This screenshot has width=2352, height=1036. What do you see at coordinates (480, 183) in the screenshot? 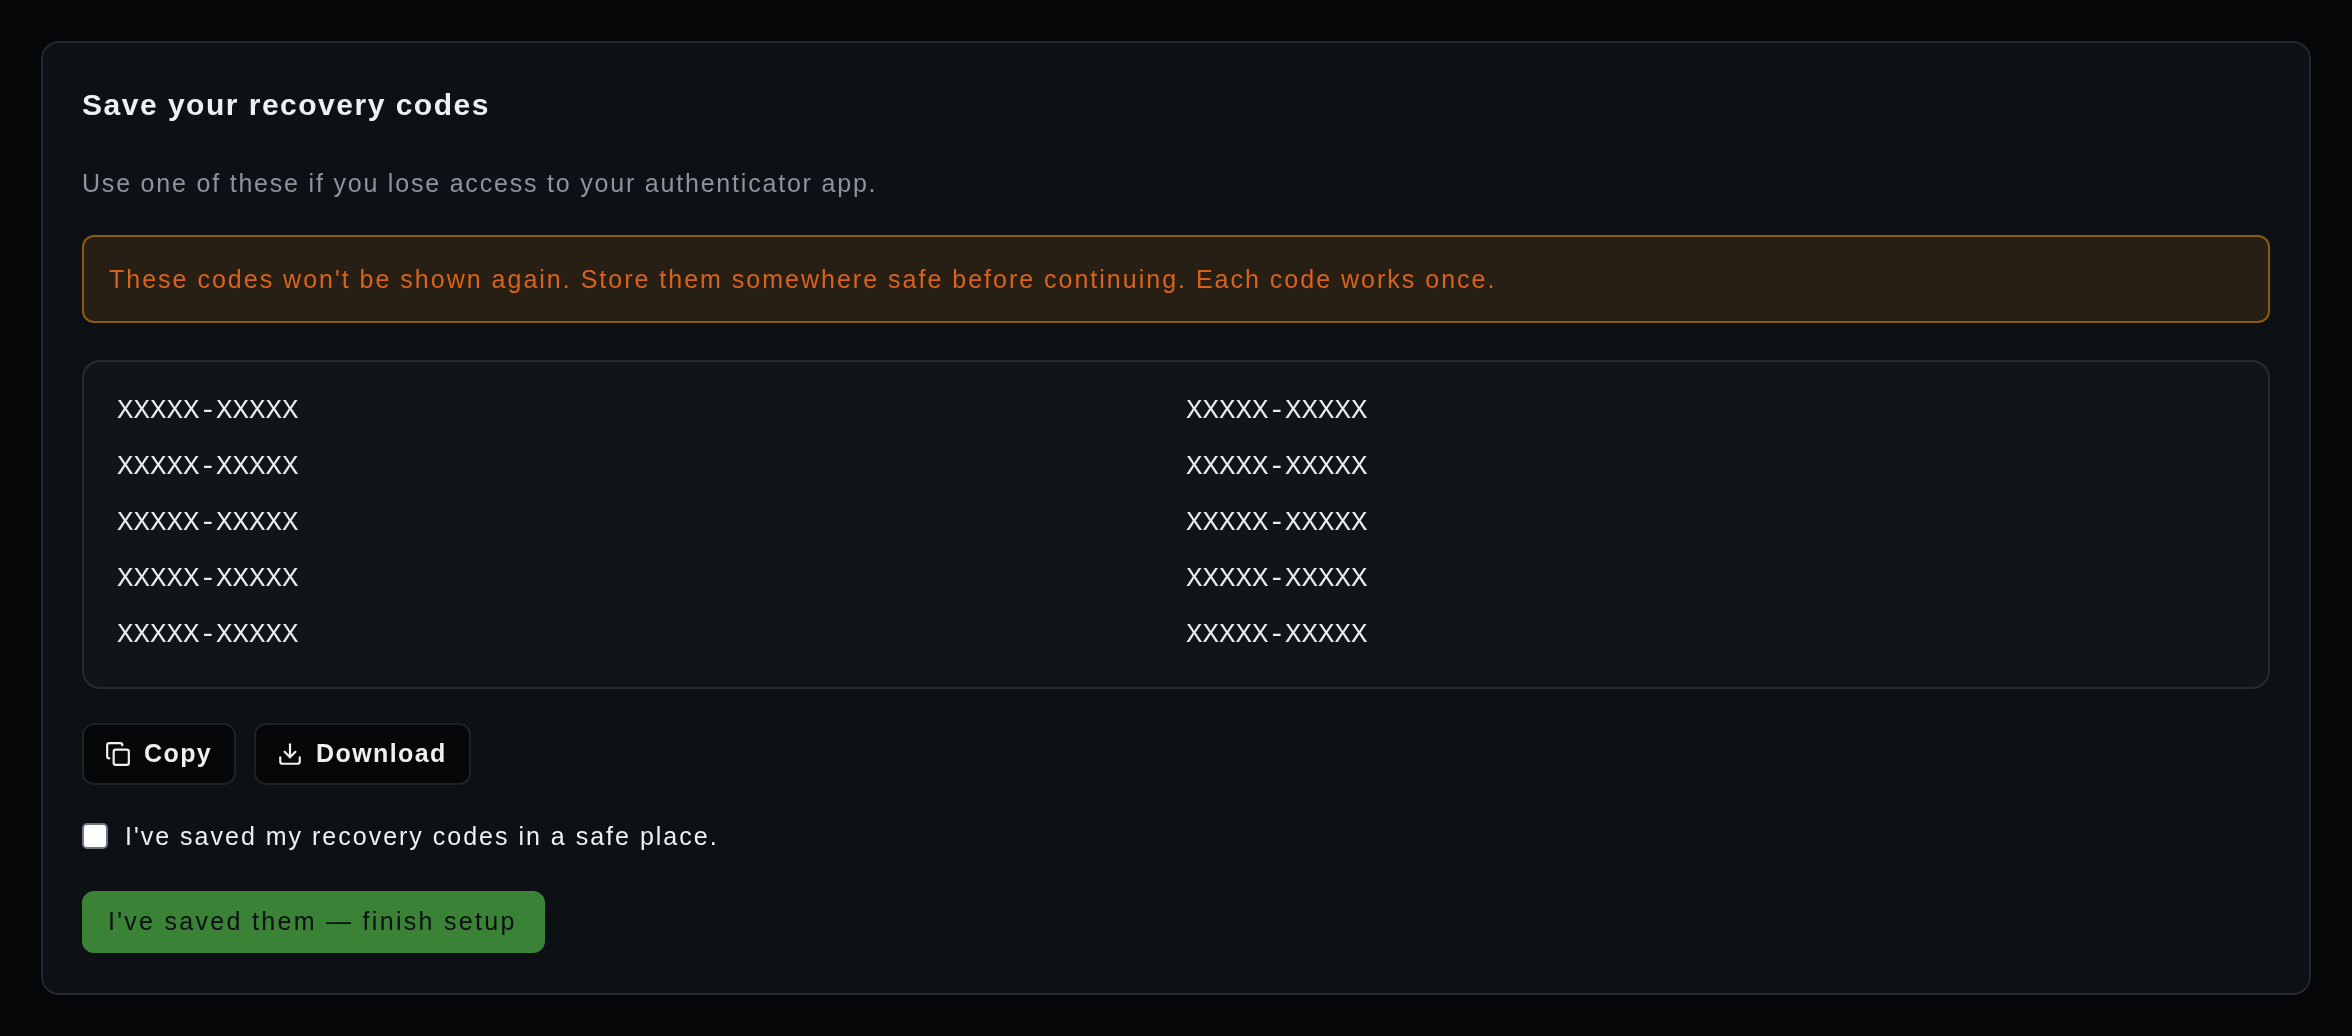
I see `card-subtitle: Use one of these if you lose access to your authenticator app.` at bounding box center [480, 183].